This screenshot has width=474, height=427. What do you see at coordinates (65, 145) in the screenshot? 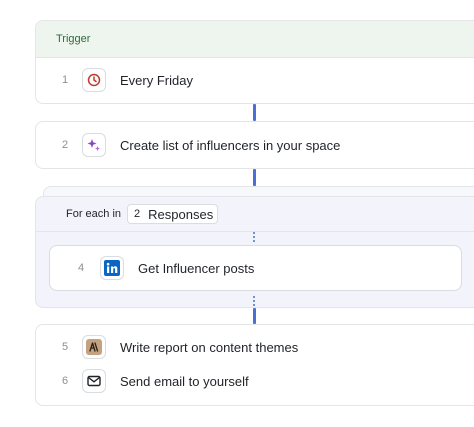
I see `step-number: 2` at bounding box center [65, 145].